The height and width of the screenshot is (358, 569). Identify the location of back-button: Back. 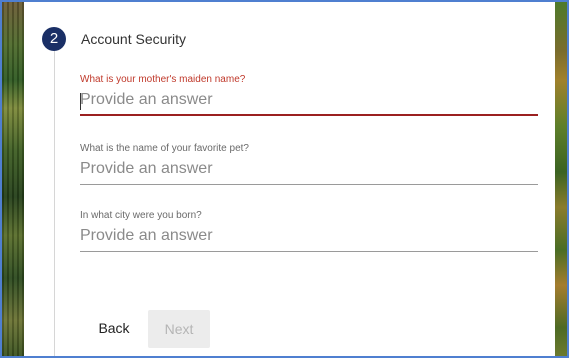
(114, 328).